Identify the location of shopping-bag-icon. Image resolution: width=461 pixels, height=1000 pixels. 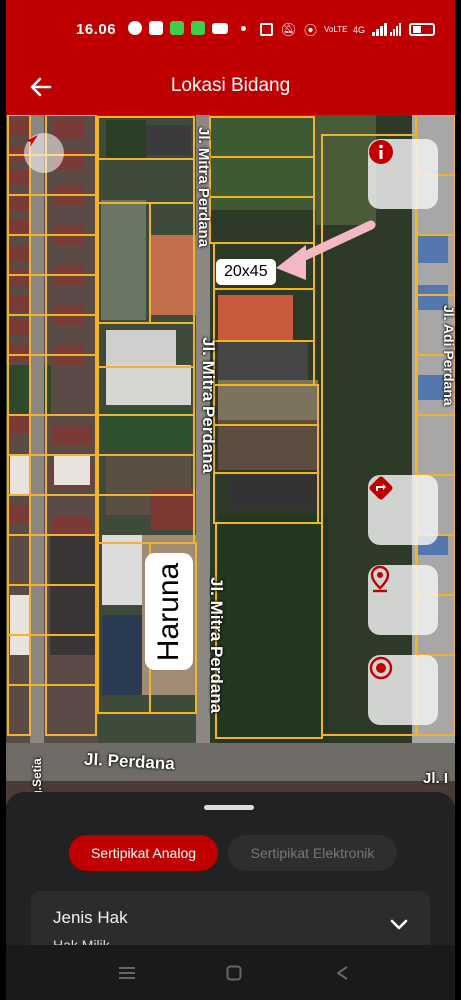
(156, 28).